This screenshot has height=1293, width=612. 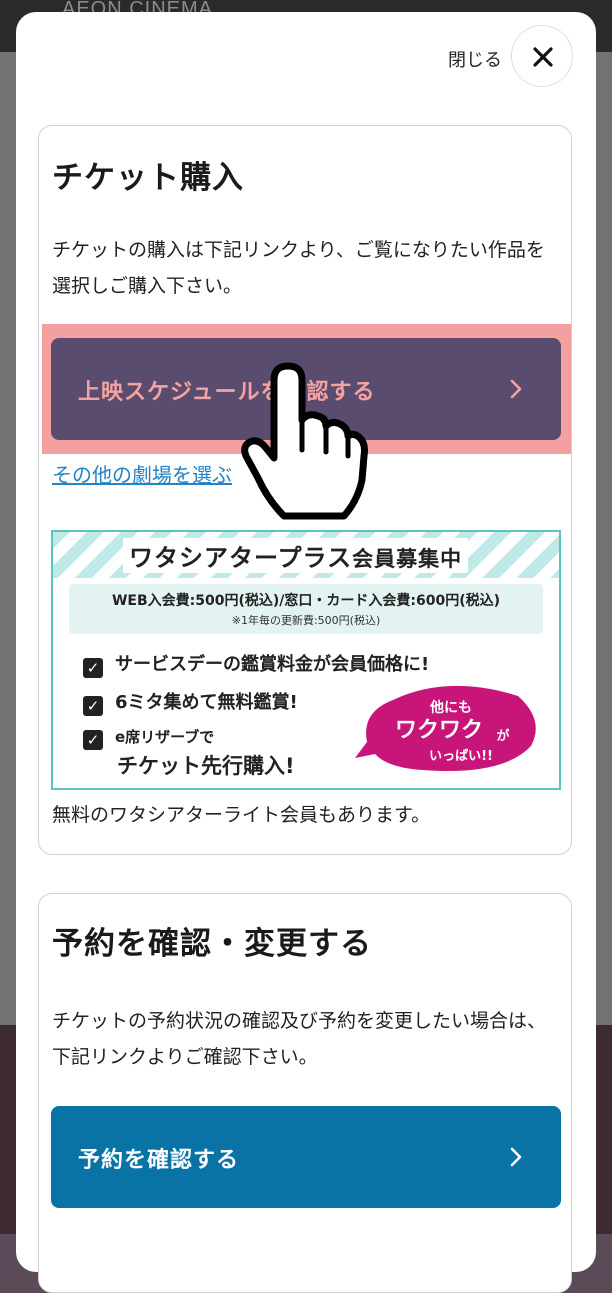 I want to click on banner-renew-line: ※1年毎の更新費:500円(税込), so click(x=306, y=620).